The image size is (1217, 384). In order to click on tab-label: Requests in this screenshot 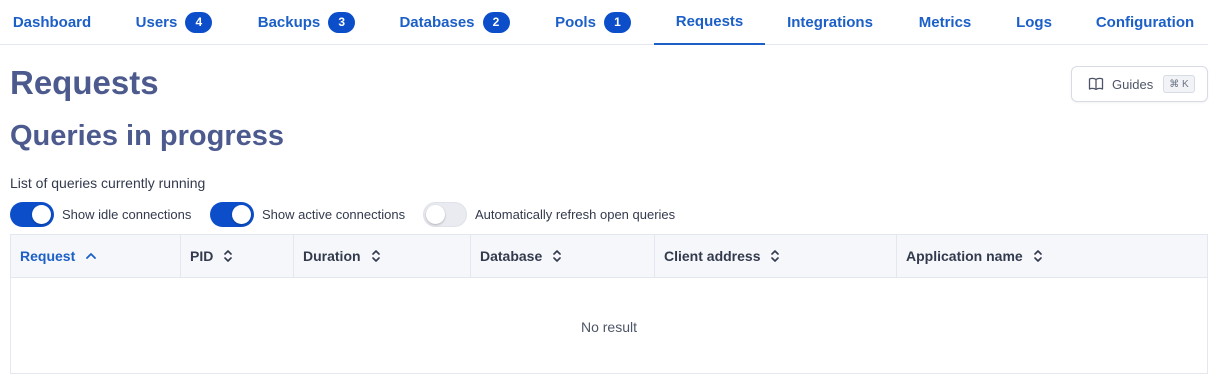, I will do `click(709, 21)`.